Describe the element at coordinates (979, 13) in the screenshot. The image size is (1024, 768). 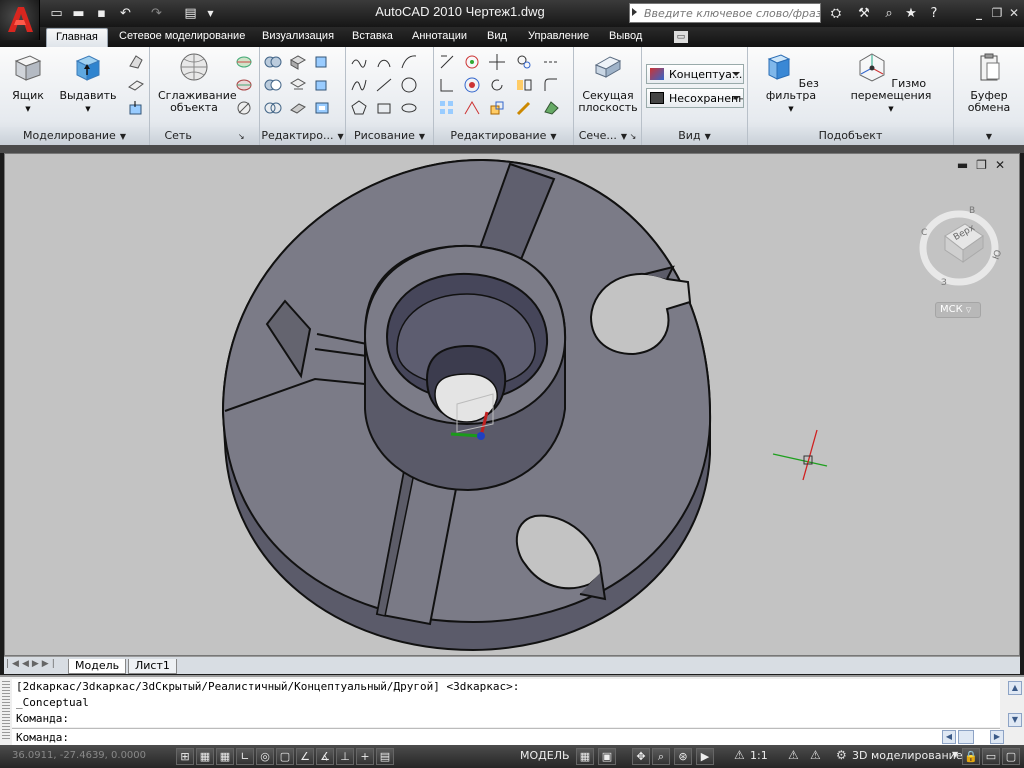
I see `minimize-icon: _` at that location.